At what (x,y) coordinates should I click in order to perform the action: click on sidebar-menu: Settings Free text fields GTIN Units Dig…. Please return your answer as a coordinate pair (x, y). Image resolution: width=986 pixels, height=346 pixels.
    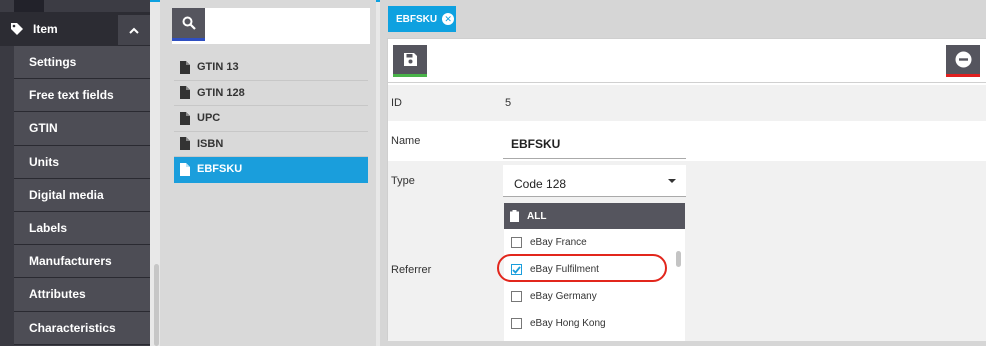
    Looking at the image, I should click on (82, 195).